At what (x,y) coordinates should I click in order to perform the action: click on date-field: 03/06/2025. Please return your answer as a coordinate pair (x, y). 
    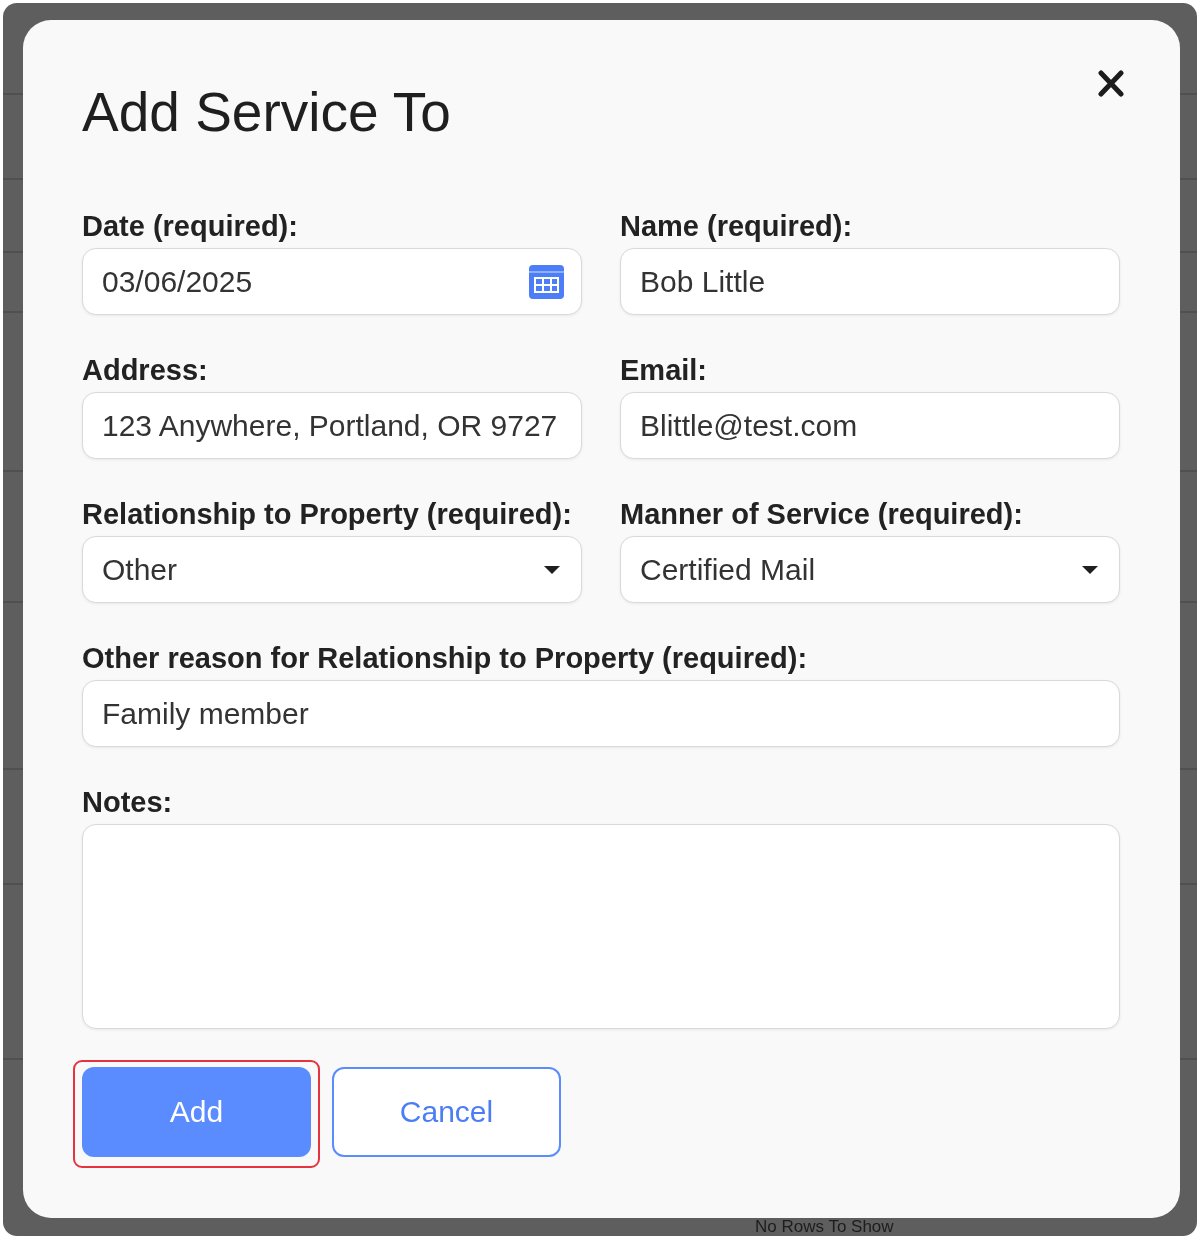
    Looking at the image, I should click on (332, 281).